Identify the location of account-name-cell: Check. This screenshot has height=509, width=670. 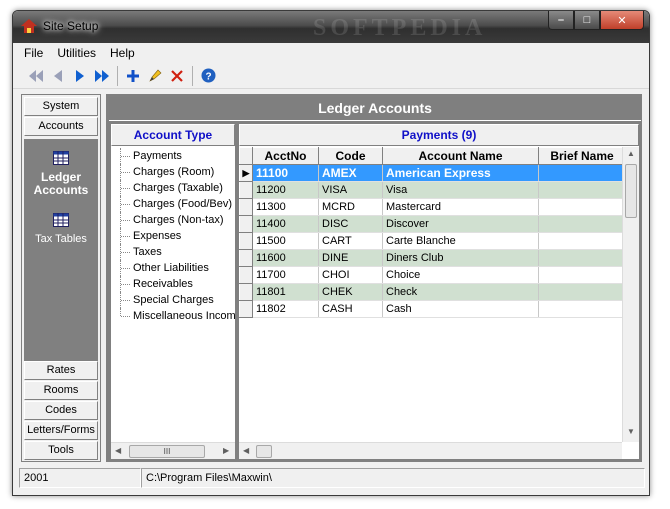
(460, 292).